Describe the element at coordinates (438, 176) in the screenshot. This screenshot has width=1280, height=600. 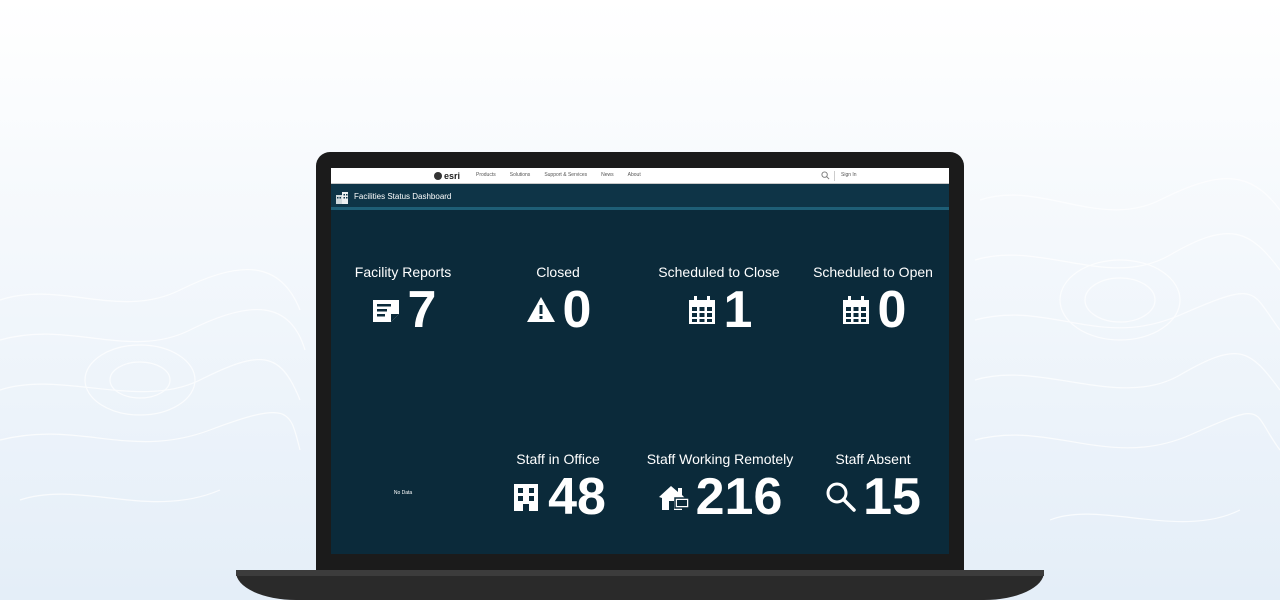
I see `esri-globe-icon` at that location.